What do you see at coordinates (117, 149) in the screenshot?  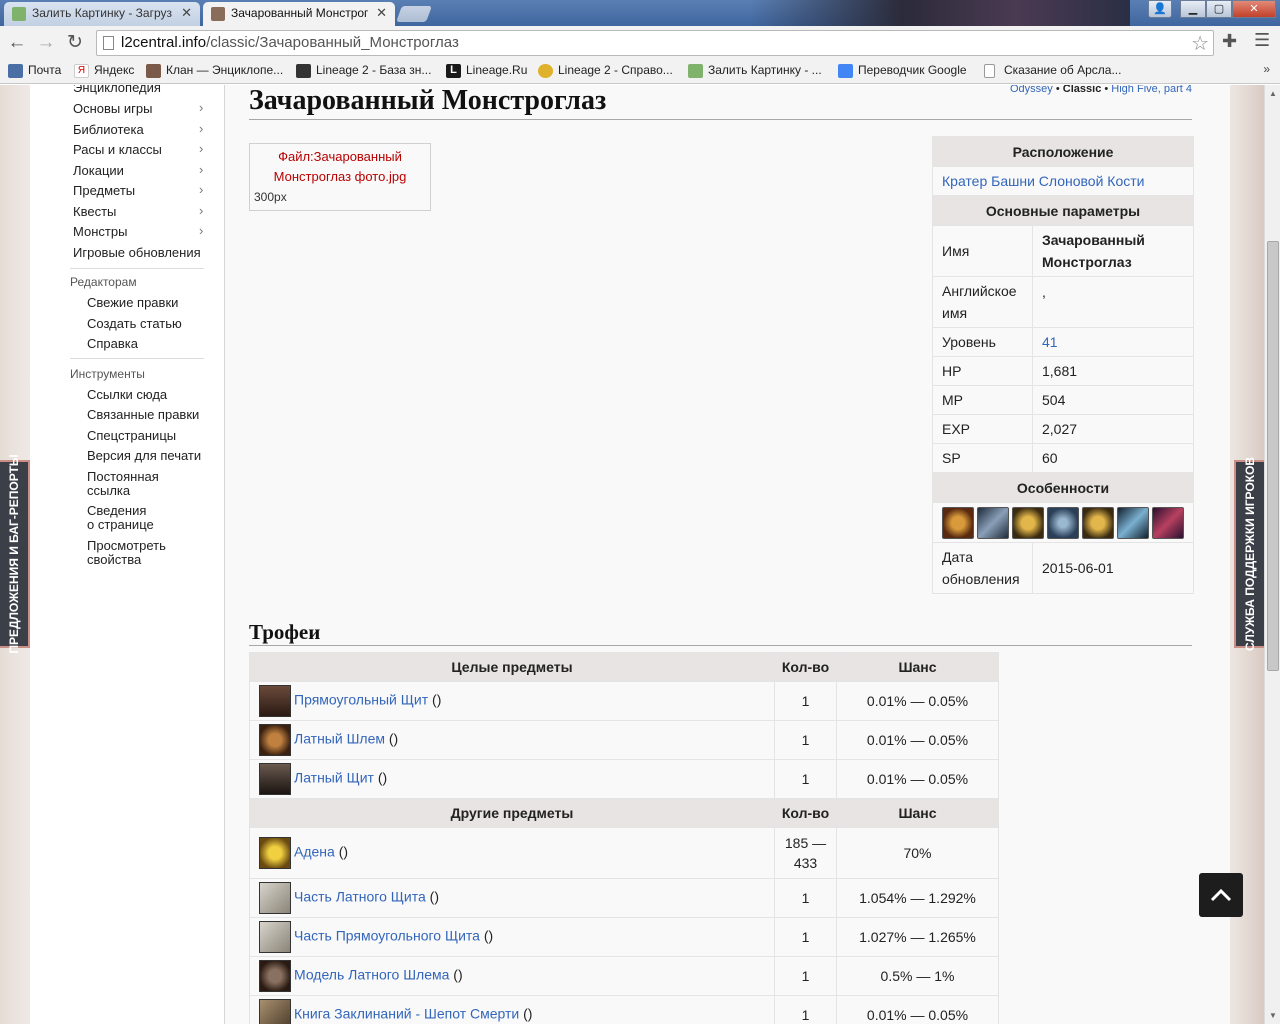 I see `sidebar-item-races: Расы и классы` at bounding box center [117, 149].